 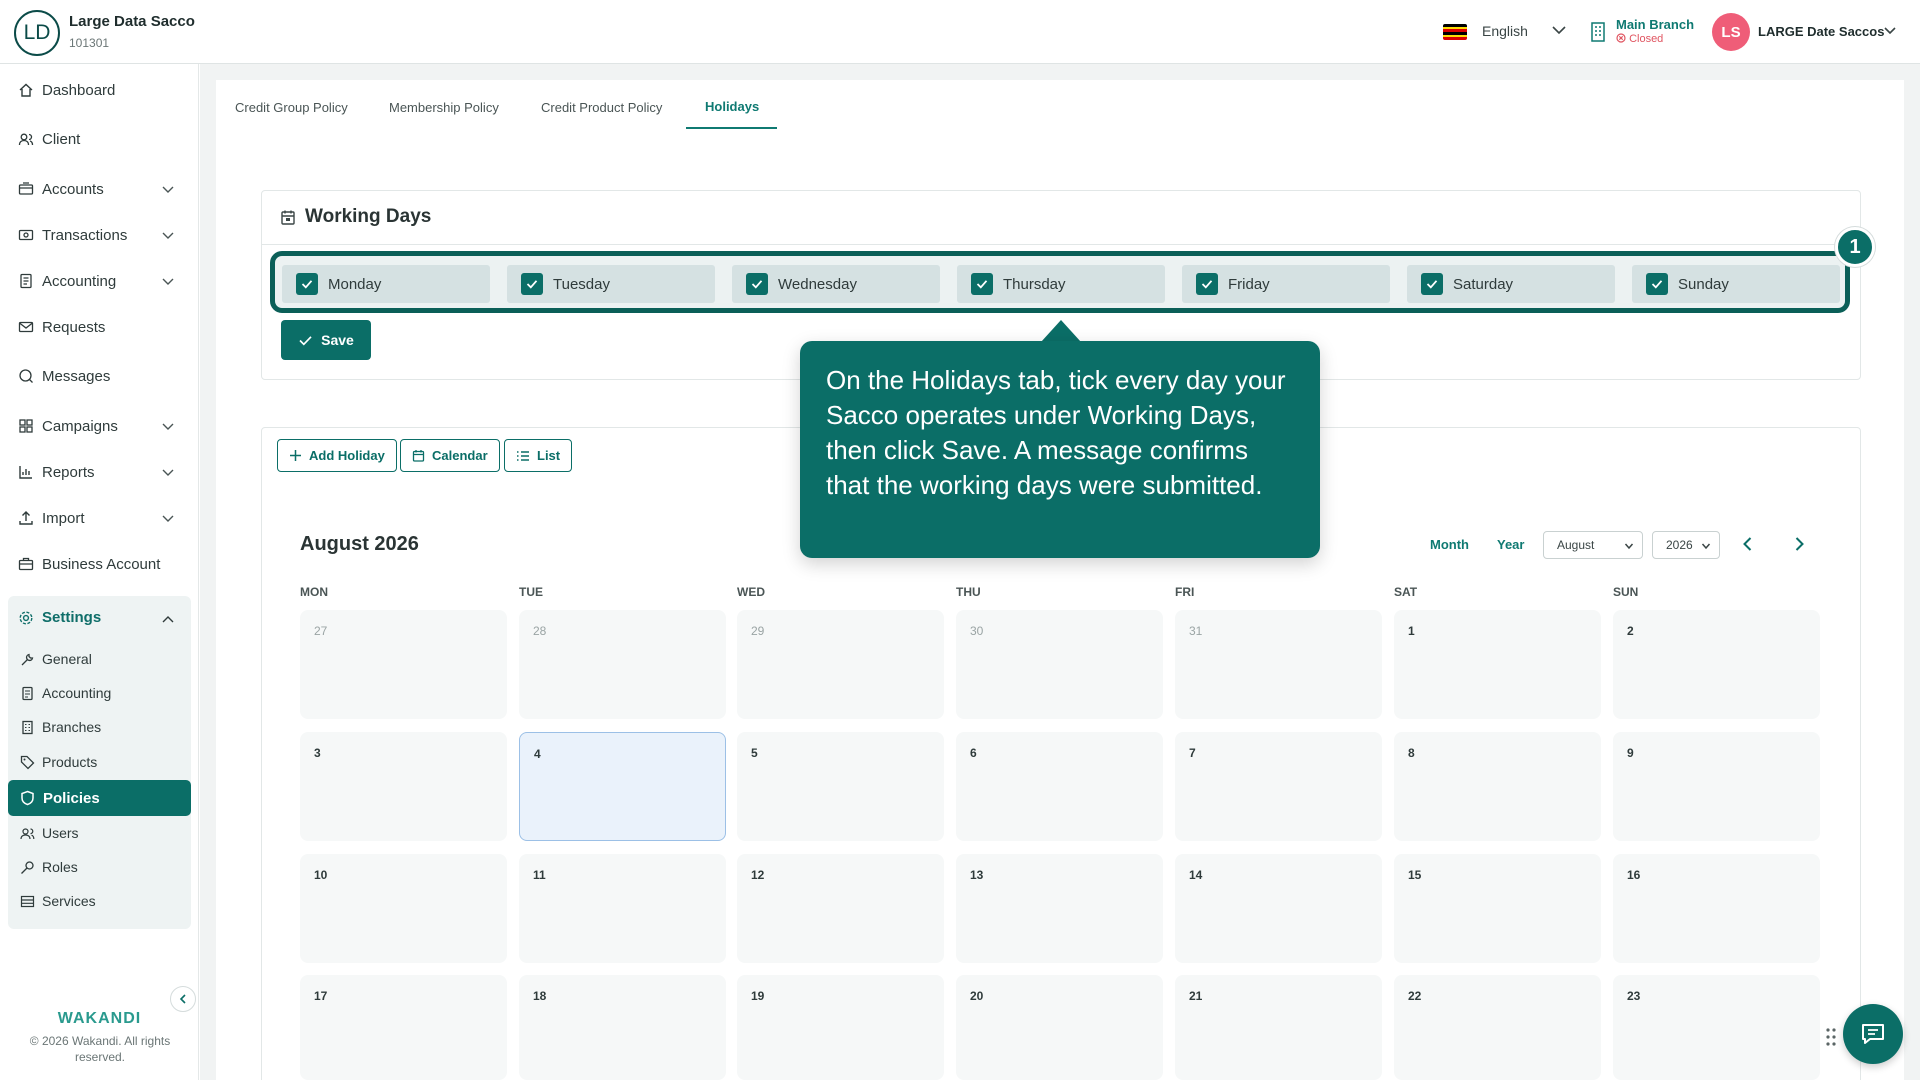 I want to click on sidebar-item-label: Users, so click(x=60, y=833).